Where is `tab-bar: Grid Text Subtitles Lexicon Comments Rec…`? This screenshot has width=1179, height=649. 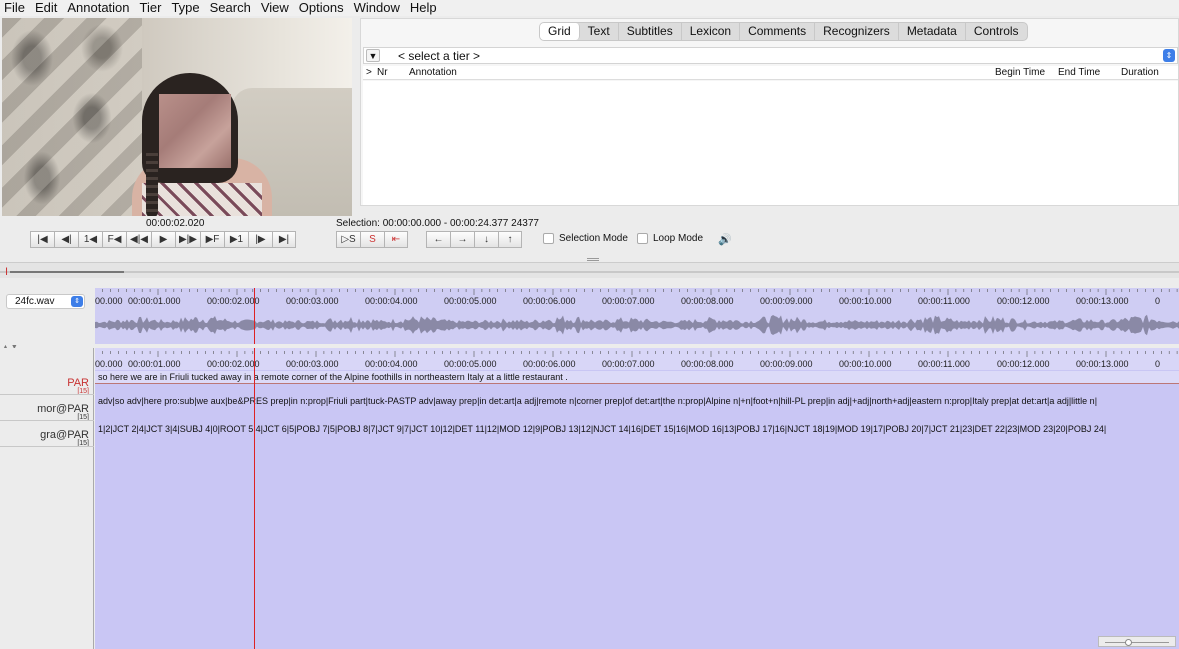
tab-bar: Grid Text Subtitles Lexicon Comments Rec… is located at coordinates (783, 31).